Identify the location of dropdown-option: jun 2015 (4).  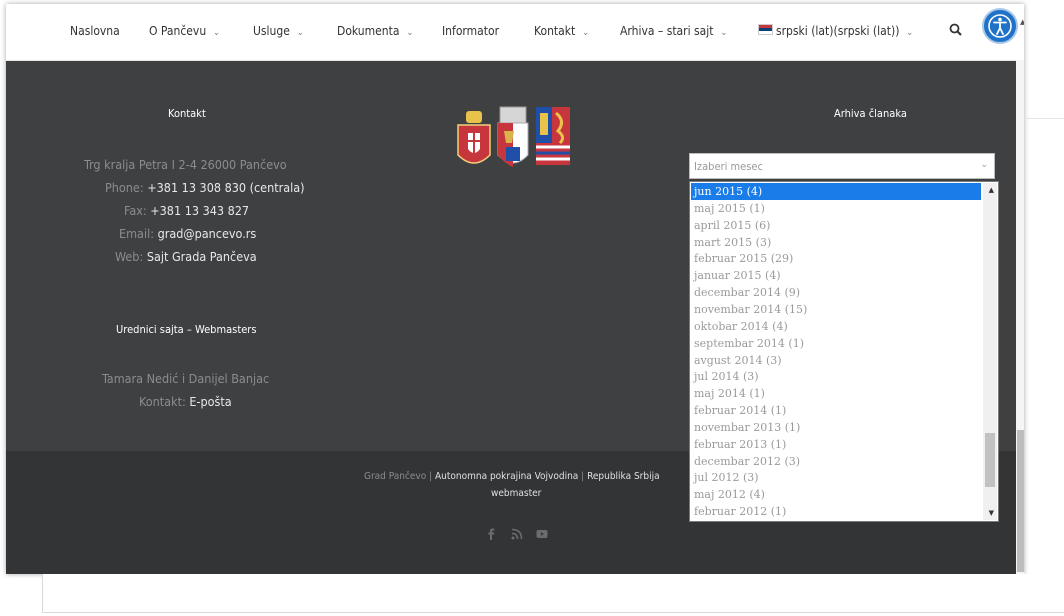
(836, 191).